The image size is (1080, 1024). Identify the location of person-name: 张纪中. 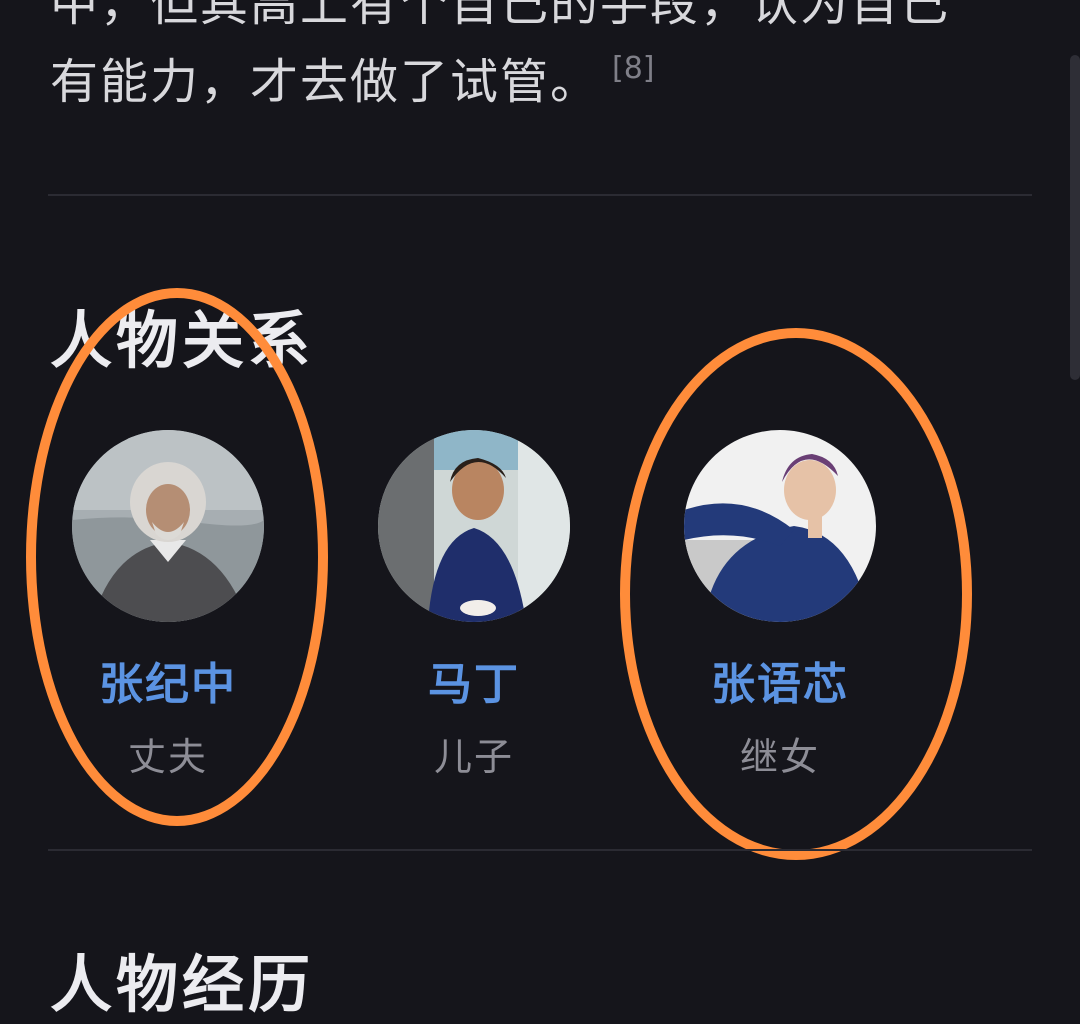
(168, 680).